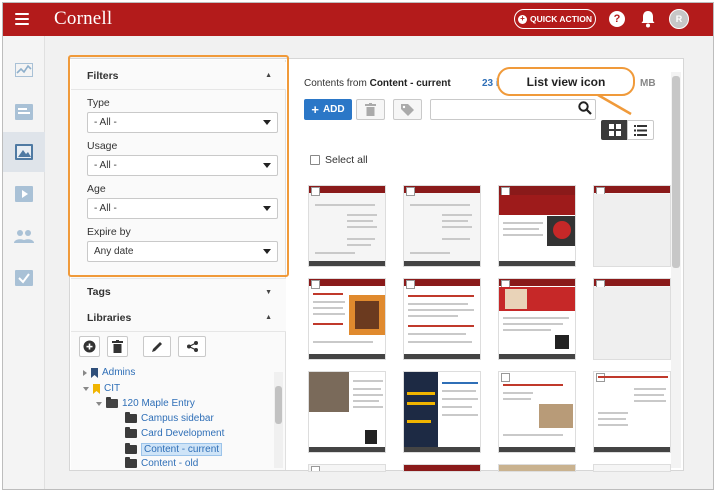  Describe the element at coordinates (679, 19) in the screenshot. I see `avatar: R` at that location.